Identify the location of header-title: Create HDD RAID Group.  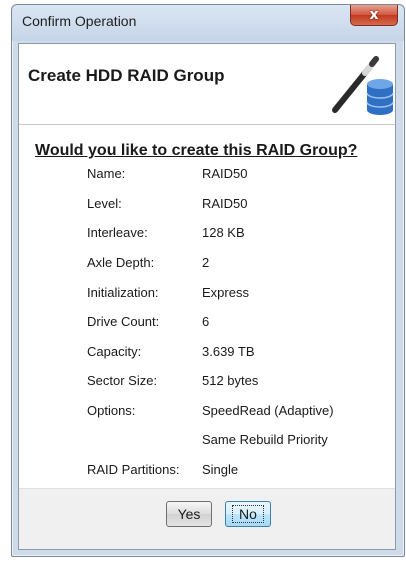
(126, 75).